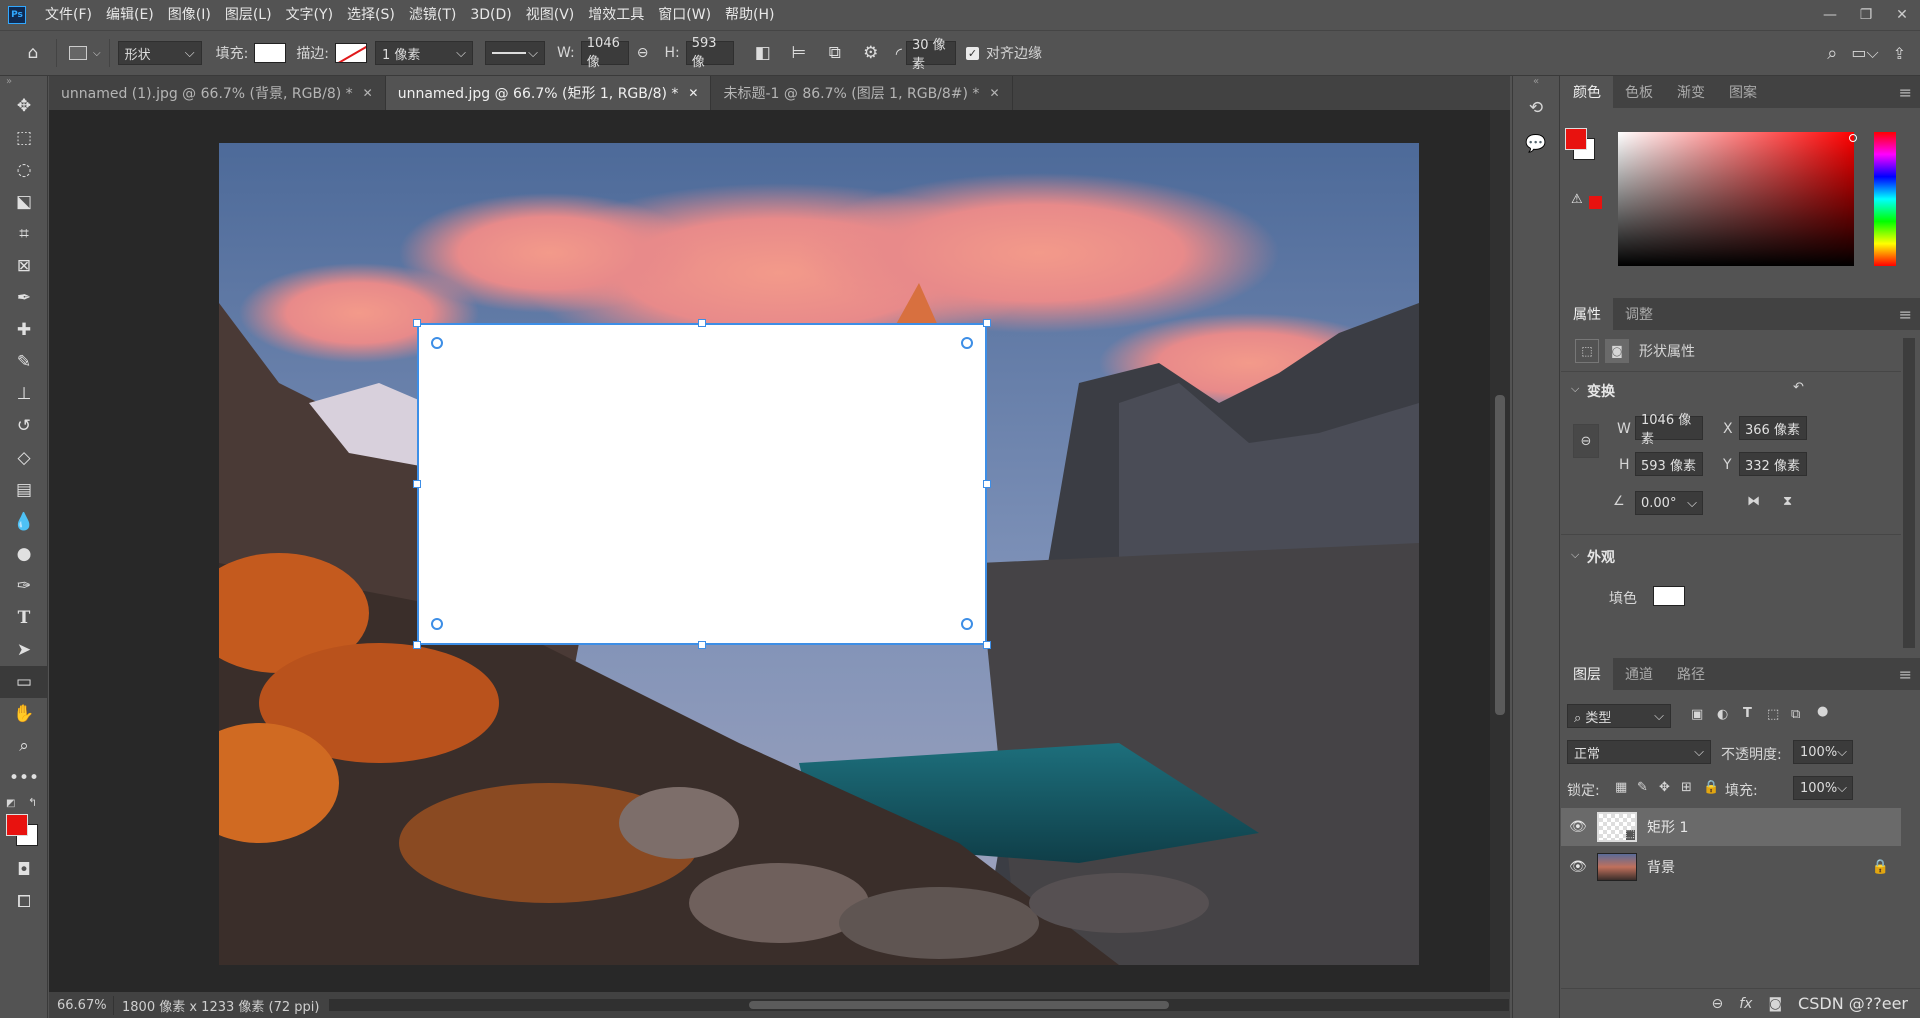 The width and height of the screenshot is (1920, 1018). Describe the element at coordinates (10, 803) in the screenshot. I see `default-colors-icon: ◩` at that location.